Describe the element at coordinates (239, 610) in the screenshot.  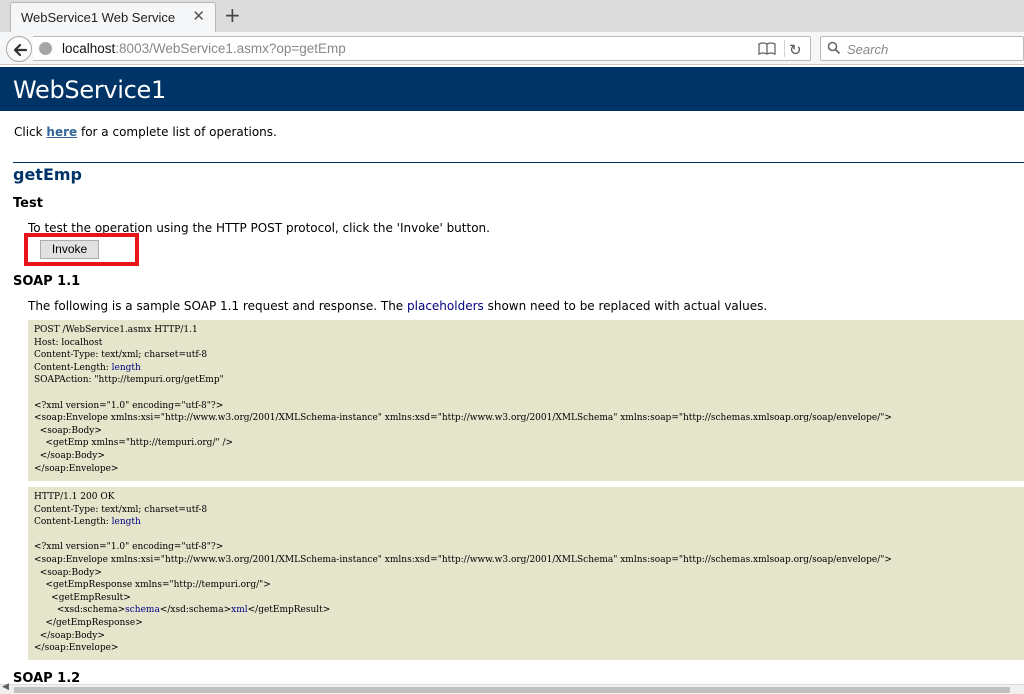
I see `placeholder-value: xml` at that location.